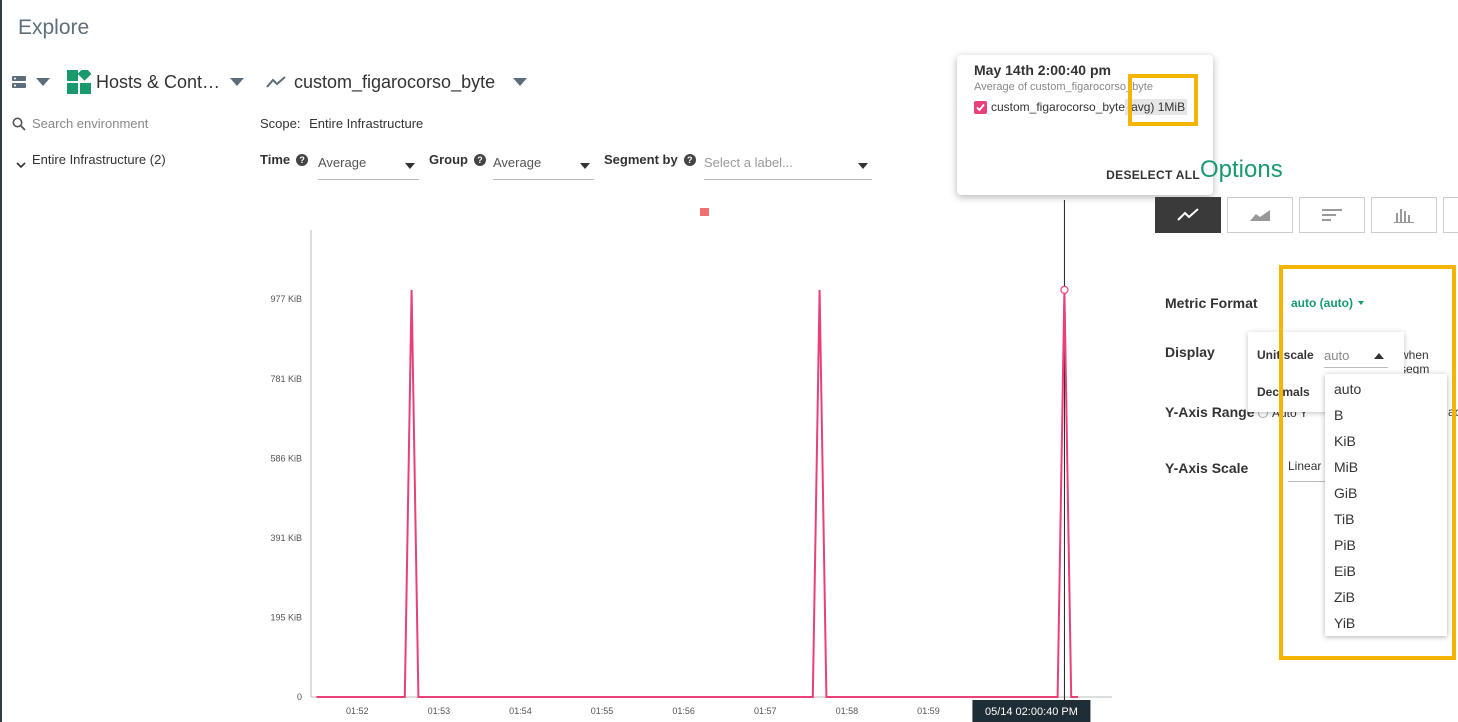 The height and width of the screenshot is (722, 1458). Describe the element at coordinates (275, 159) in the screenshot. I see `time-label: Time` at that location.